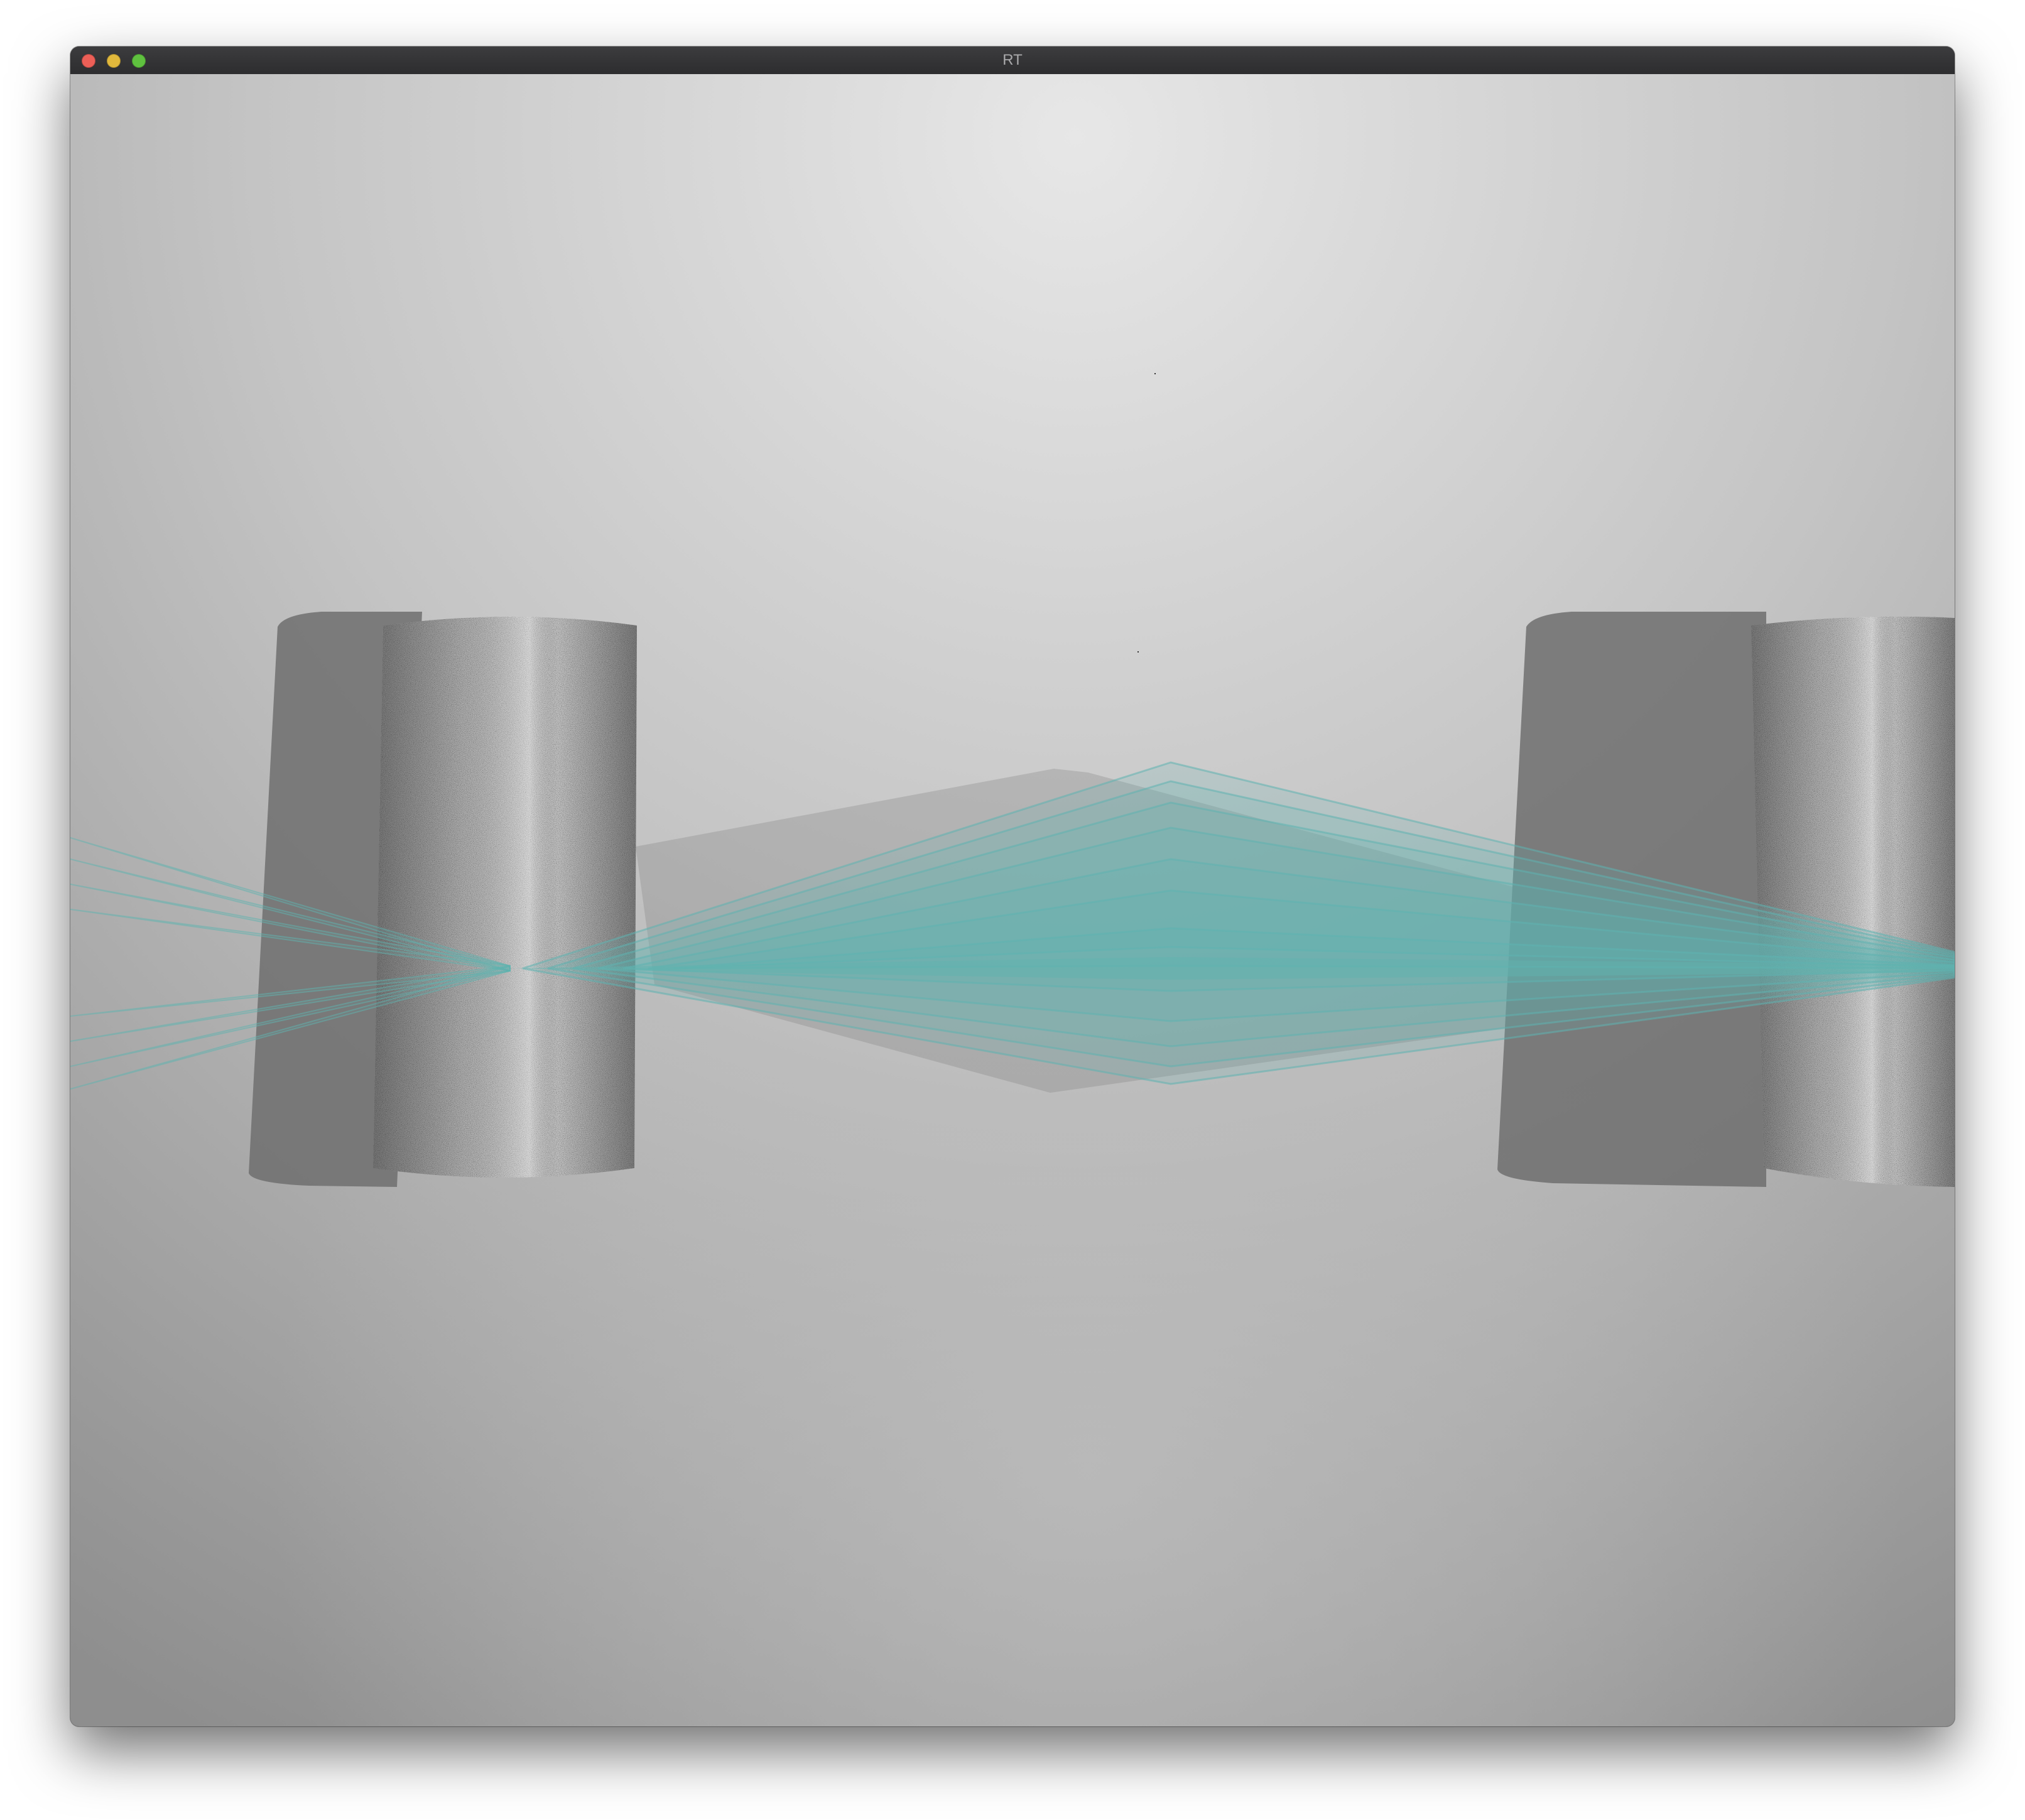 This screenshot has width=2025, height=1820. I want to click on title-bar: RT, so click(1012, 60).